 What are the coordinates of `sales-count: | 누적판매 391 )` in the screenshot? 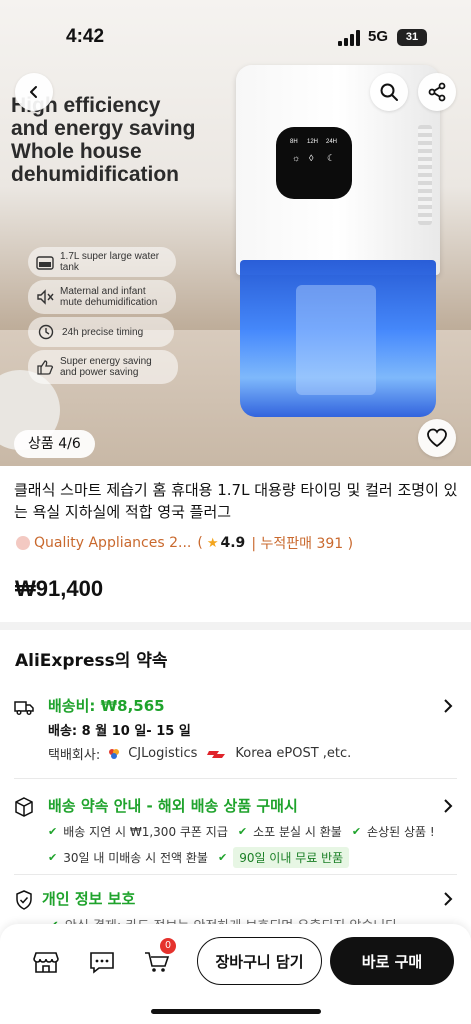 It's located at (302, 544).